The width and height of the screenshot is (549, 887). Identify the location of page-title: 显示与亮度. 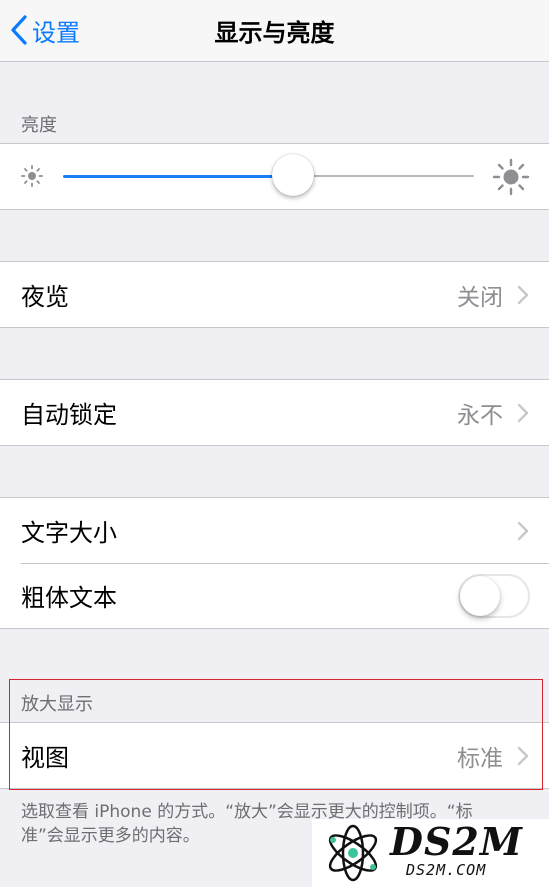
(274, 33).